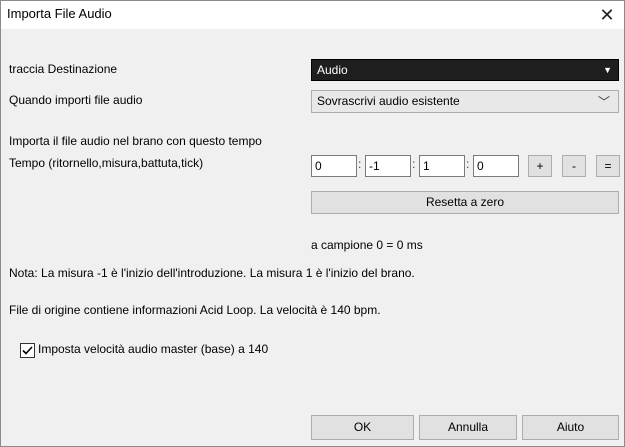 This screenshot has height=447, width=625. I want to click on master-speed-checkbox, so click(27, 350).